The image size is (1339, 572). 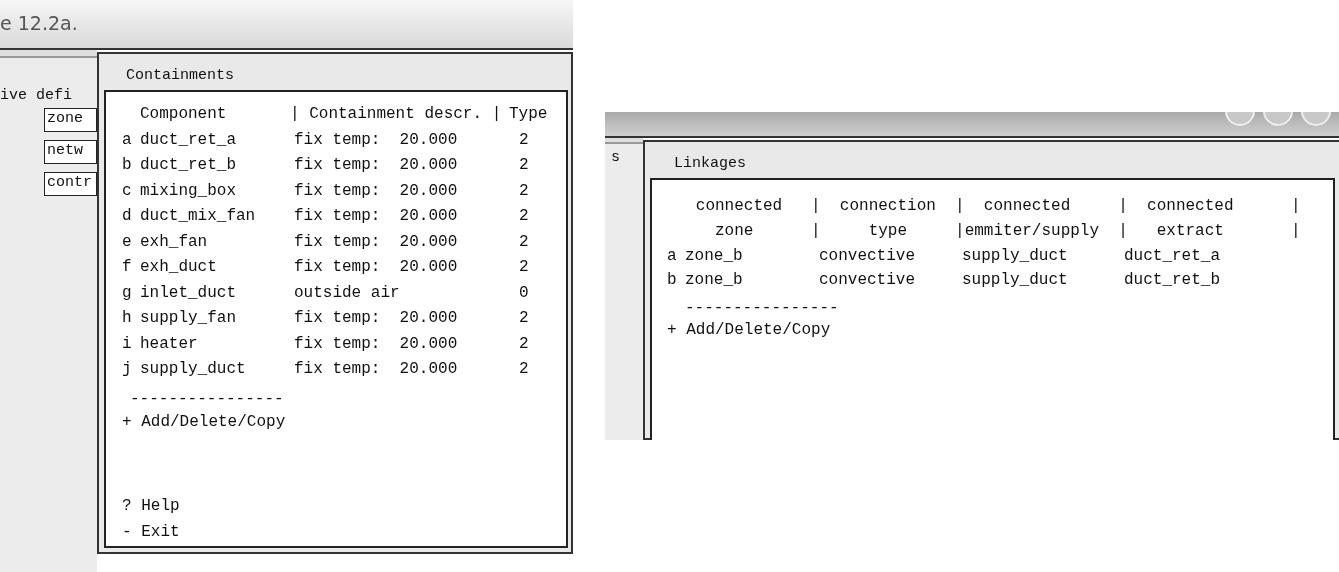 I want to click on menu-button: zone, so click(x=70, y=120).